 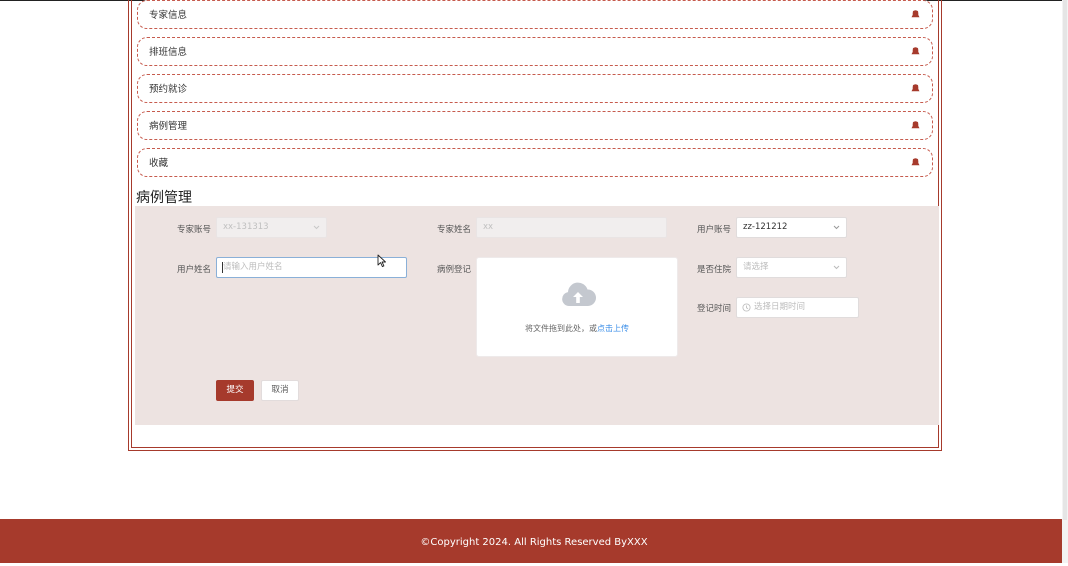 What do you see at coordinates (535, 162) in the screenshot?
I see `menu-item-favorites: 收藏` at bounding box center [535, 162].